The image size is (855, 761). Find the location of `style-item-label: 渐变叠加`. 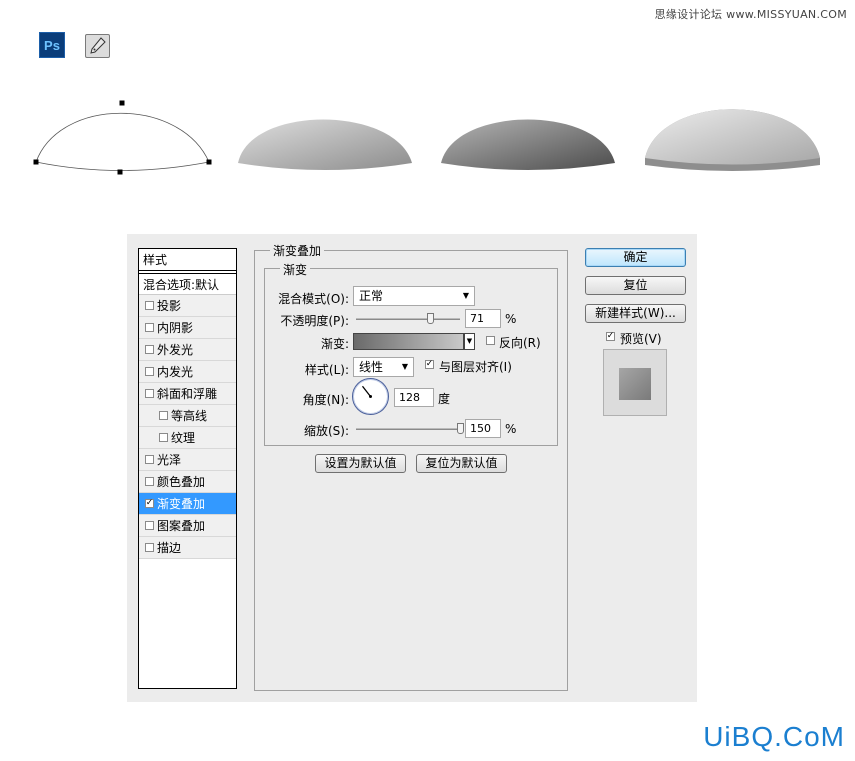

style-item-label: 渐变叠加 is located at coordinates (181, 503).